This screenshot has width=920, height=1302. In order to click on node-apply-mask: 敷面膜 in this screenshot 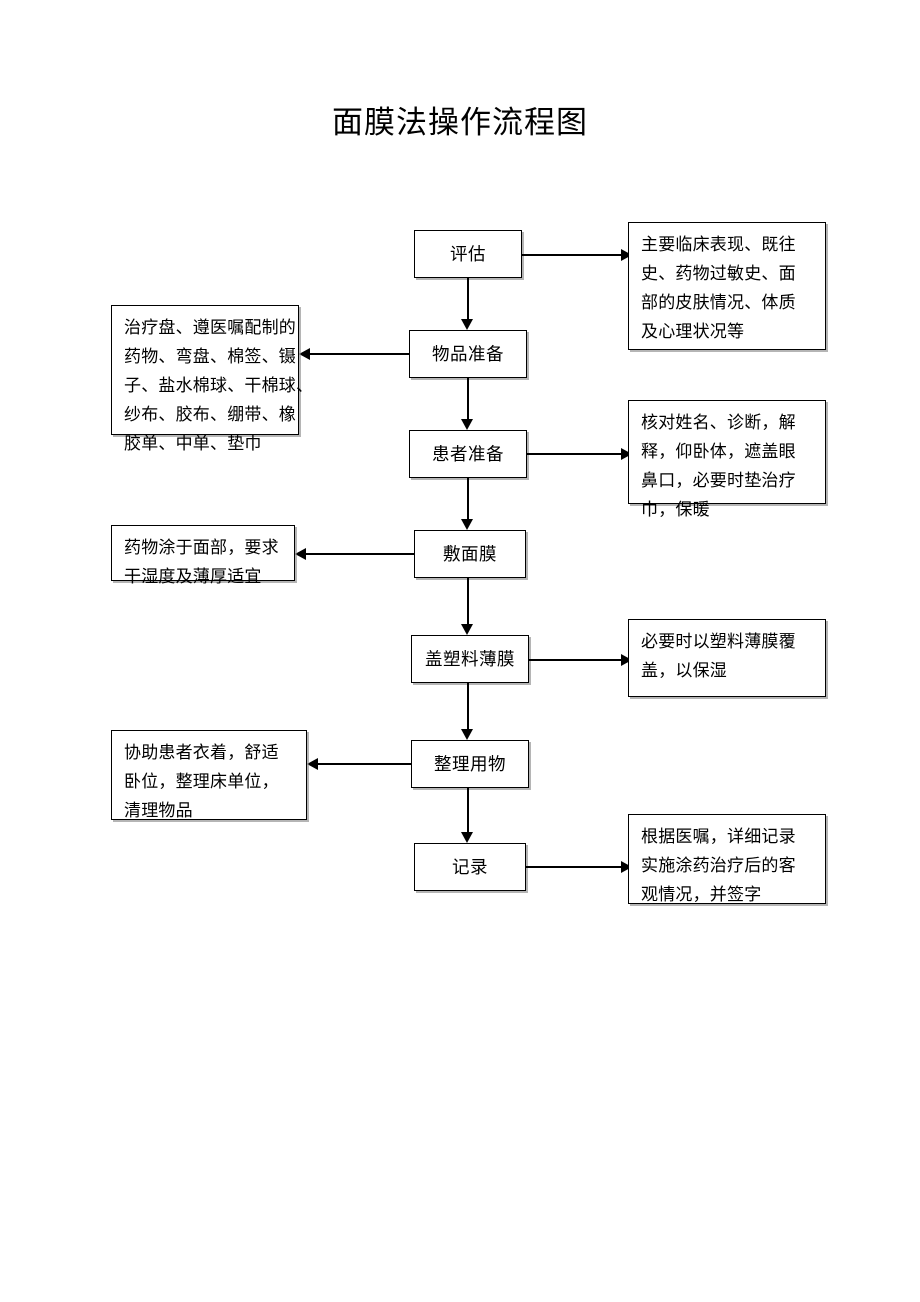, I will do `click(470, 554)`.